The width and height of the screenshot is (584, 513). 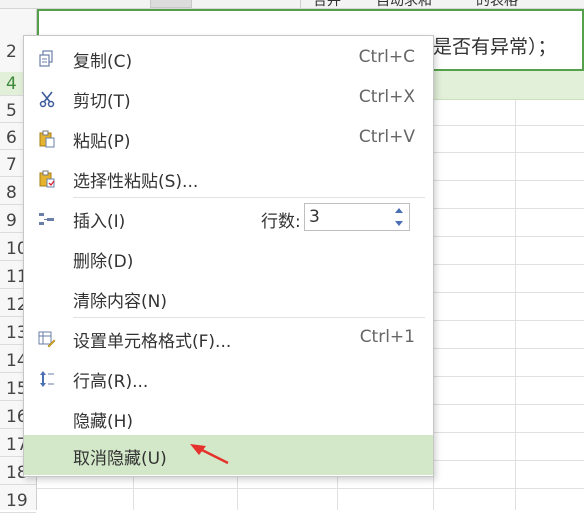 I want to click on menu-item-format-cells: 设置单元格格式(F)... Ctrl+1, so click(x=228, y=338).